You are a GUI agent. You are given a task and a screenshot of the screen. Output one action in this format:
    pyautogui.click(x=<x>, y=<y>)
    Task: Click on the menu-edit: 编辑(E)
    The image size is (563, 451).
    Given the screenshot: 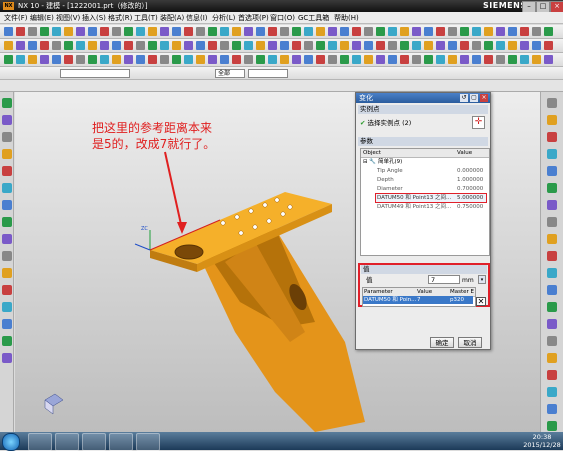 What is the action you would take?
    pyautogui.click(x=42, y=18)
    